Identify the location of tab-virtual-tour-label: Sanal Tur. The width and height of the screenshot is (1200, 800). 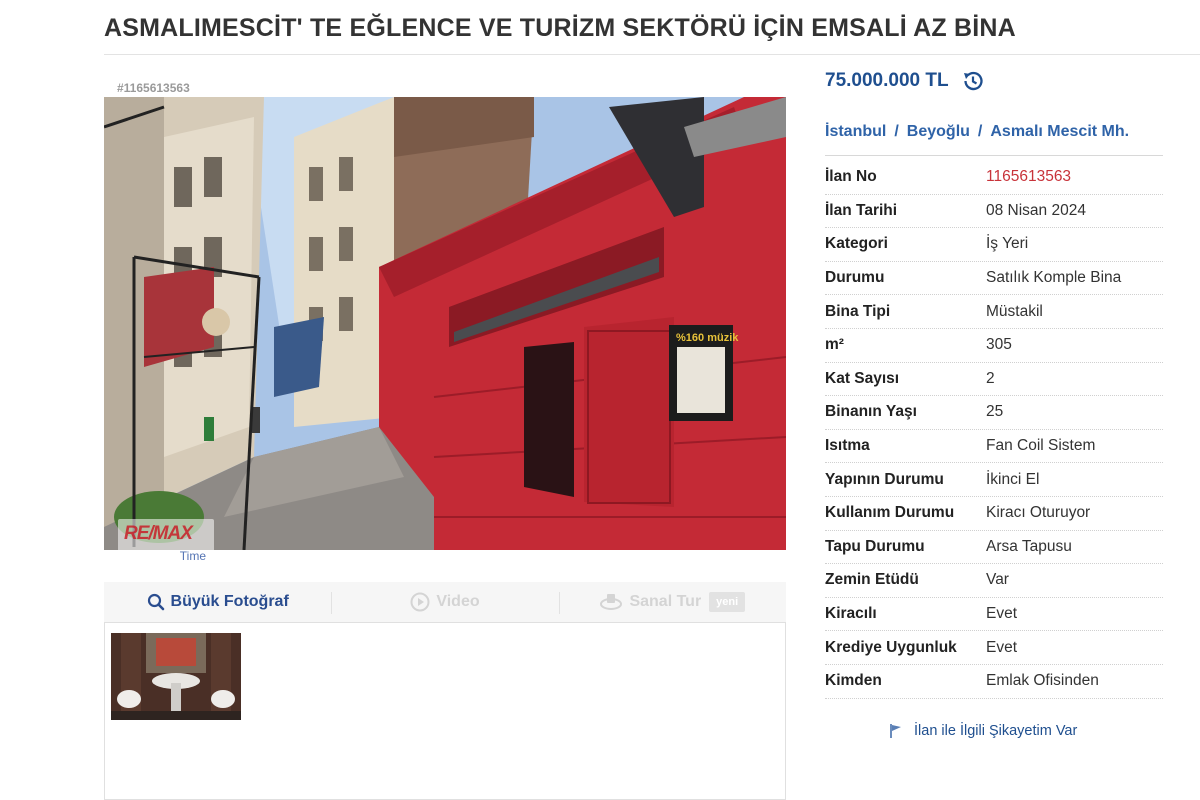
(665, 601).